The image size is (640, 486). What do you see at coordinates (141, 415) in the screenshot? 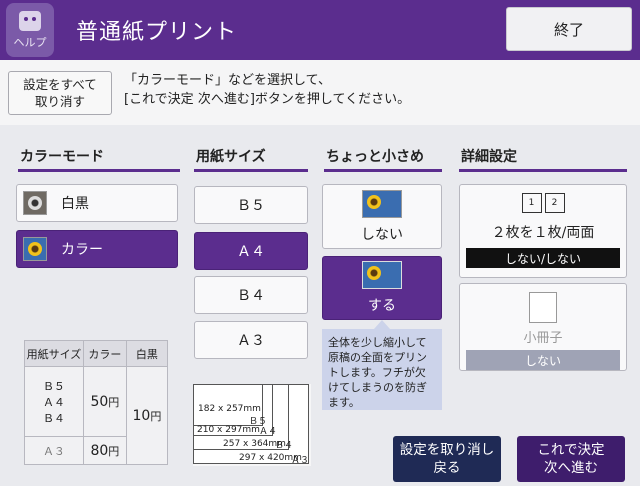
I see `price-bw-value: 10` at bounding box center [141, 415].